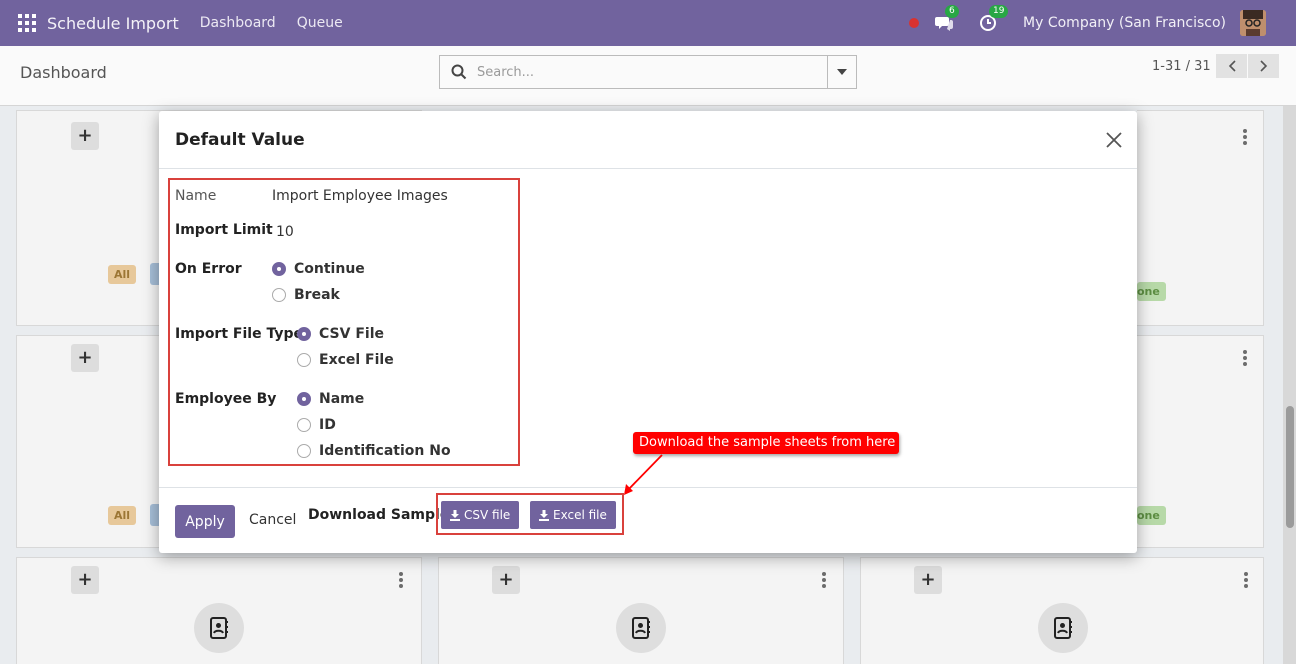 The width and height of the screenshot is (1296, 664). Describe the element at coordinates (272, 520) in the screenshot. I see `cancel-button: Cancel` at that location.